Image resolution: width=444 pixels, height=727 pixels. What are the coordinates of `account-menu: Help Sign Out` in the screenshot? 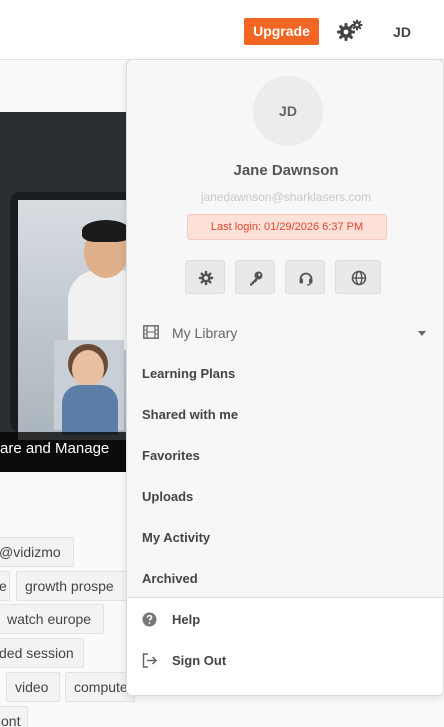 It's located at (285, 646).